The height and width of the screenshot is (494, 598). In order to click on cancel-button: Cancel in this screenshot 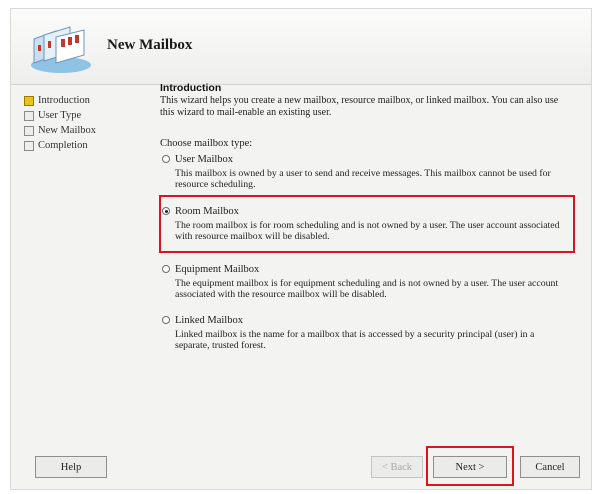, I will do `click(550, 467)`.